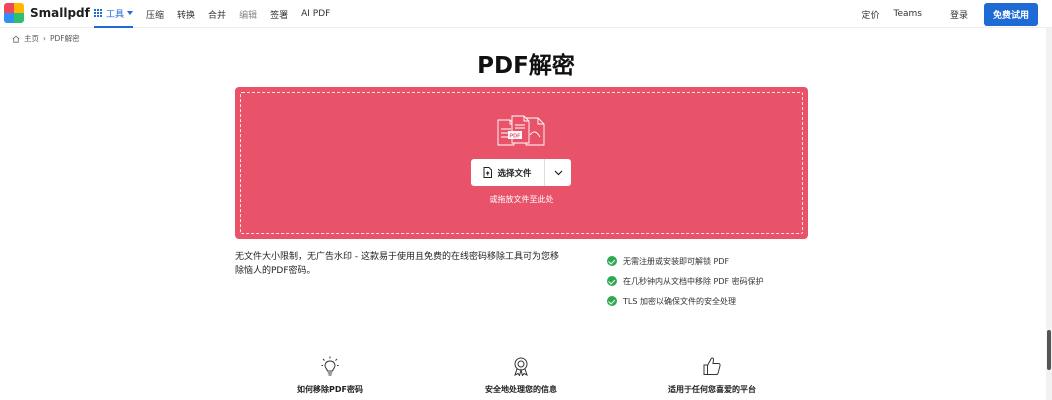 This screenshot has height=400, width=1052. I want to click on logo-mark-icon, so click(14, 13).